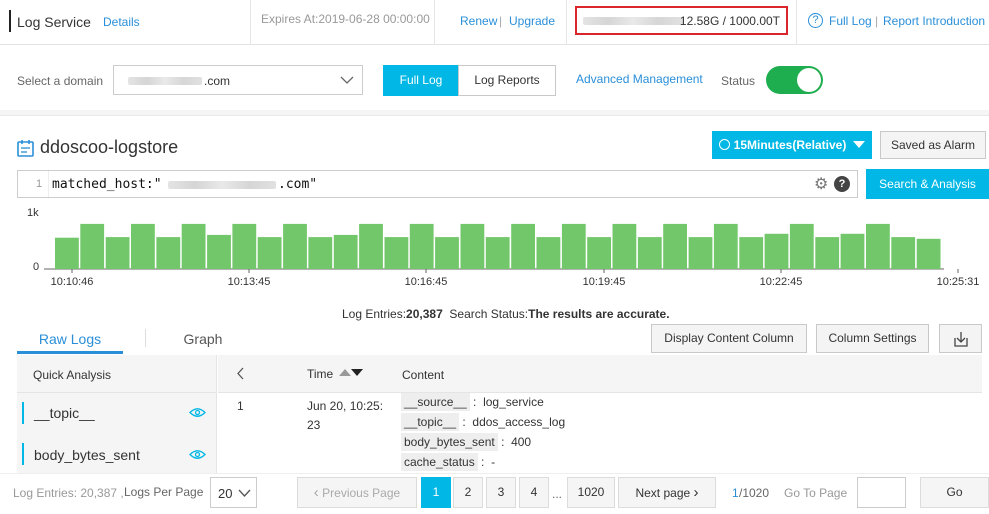 The image size is (989, 514). What do you see at coordinates (934, 21) in the screenshot?
I see `report-introduction-link: Report Introduction` at bounding box center [934, 21].